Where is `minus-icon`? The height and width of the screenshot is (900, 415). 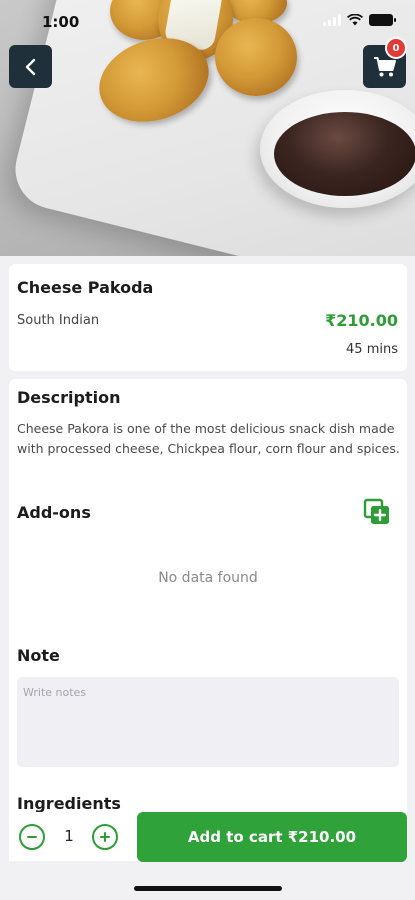
minus-icon is located at coordinates (32, 837).